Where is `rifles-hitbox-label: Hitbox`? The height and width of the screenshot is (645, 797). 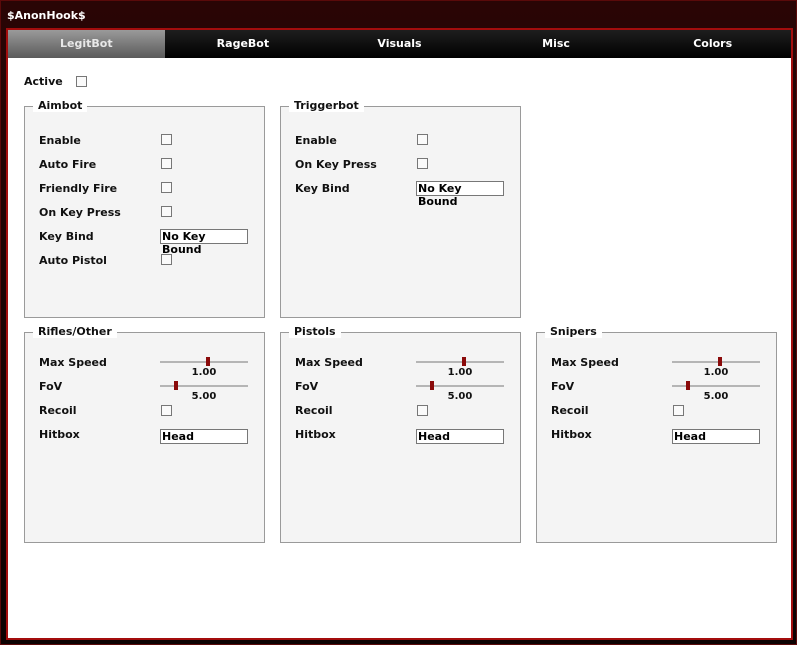 rifles-hitbox-label: Hitbox is located at coordinates (59, 434).